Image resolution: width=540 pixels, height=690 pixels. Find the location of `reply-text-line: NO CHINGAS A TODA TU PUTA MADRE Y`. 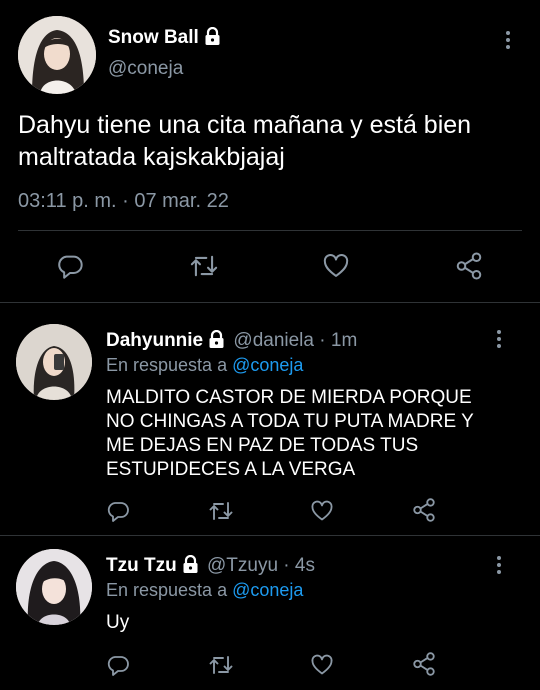

reply-text-line: NO CHINGAS A TODA TU PUTA MADRE Y is located at coordinates (290, 421).